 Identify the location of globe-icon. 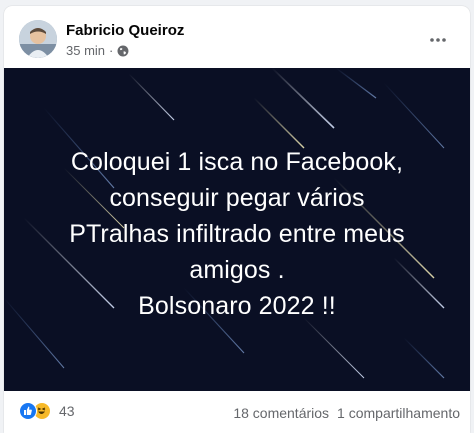
(123, 51).